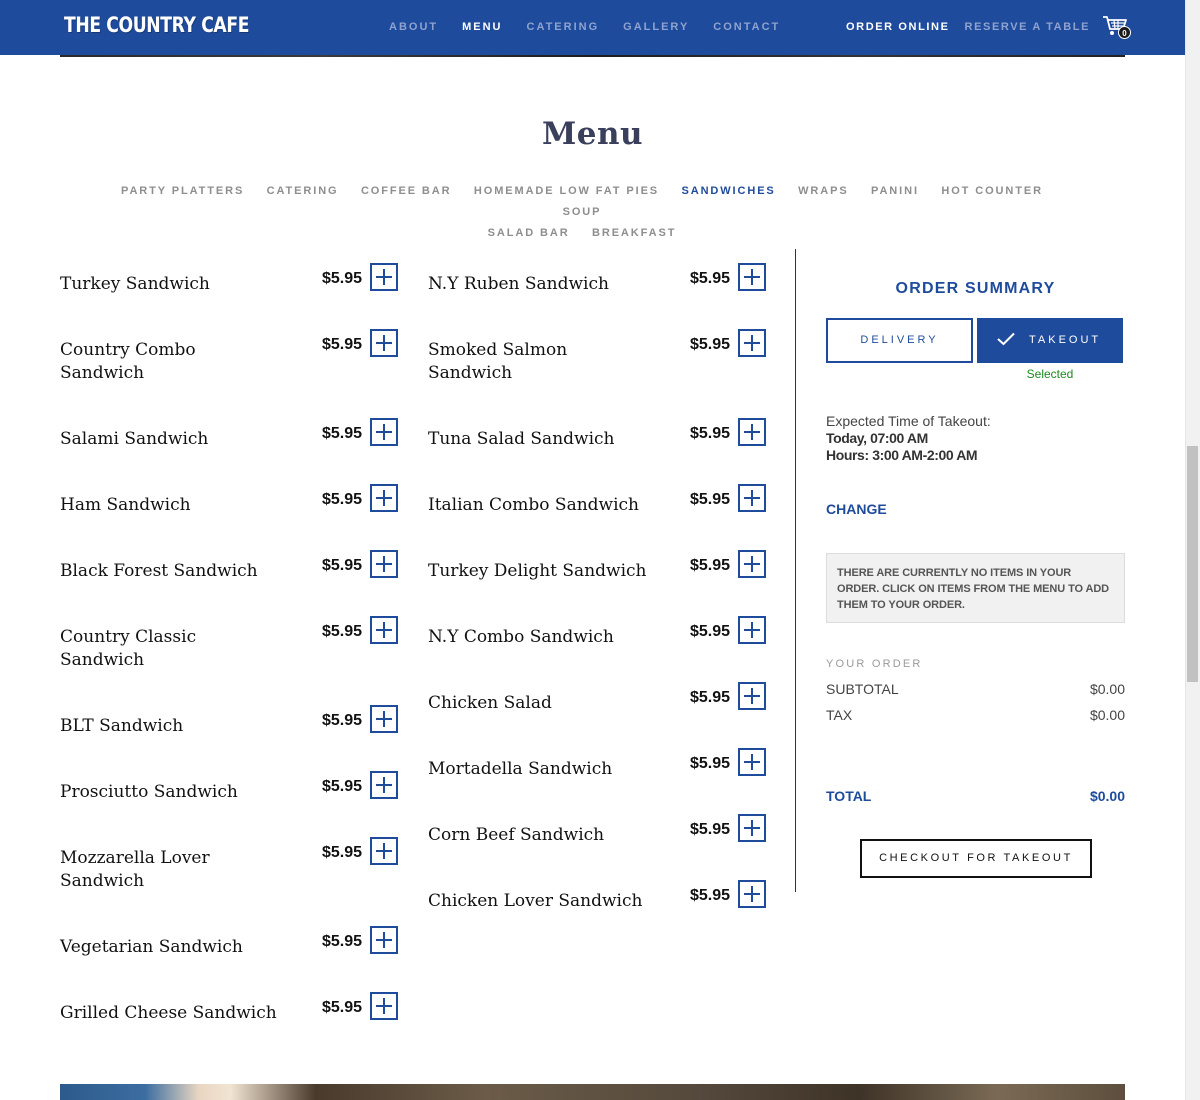 This screenshot has width=1200, height=1100. I want to click on item-name: Turkey Delight Sandwich, so click(537, 571).